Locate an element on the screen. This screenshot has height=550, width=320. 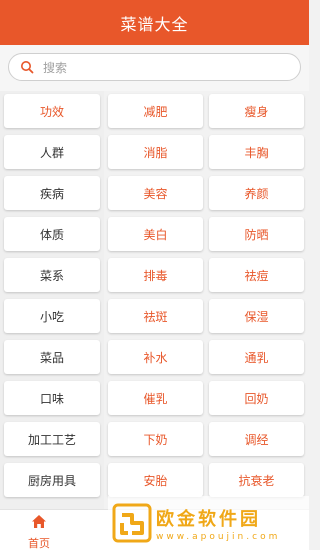
subcategory-item: 回奶 is located at coordinates (256, 398).